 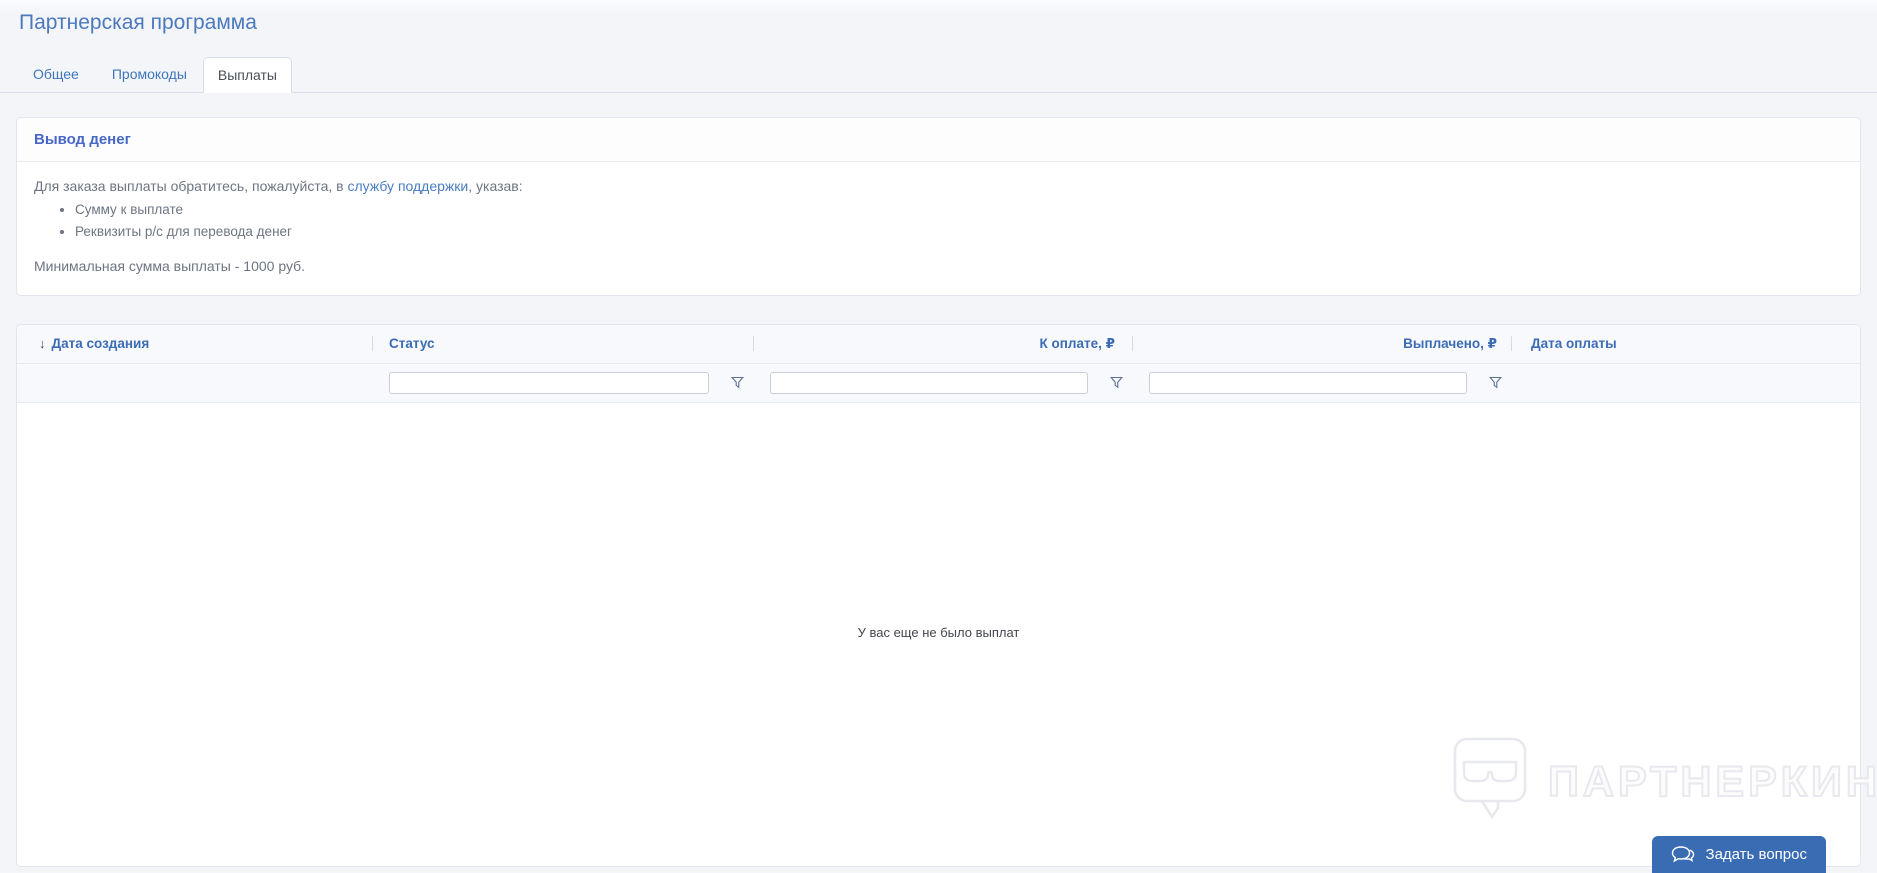 I want to click on withdraw-card-title: Вывод денег, so click(x=938, y=140).